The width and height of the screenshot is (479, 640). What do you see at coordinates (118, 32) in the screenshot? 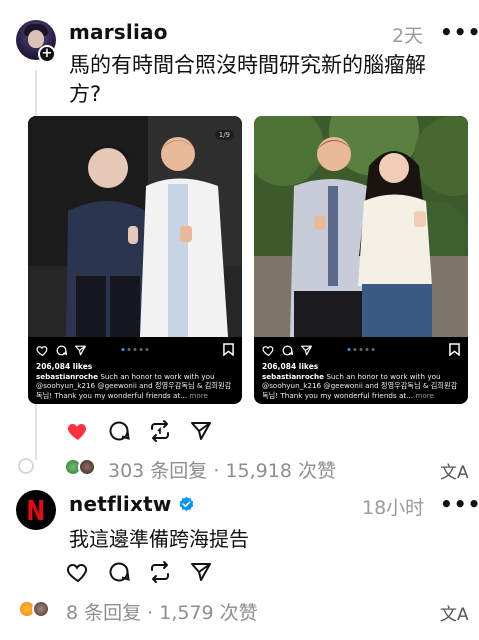
I see `post-username: marsliao` at bounding box center [118, 32].